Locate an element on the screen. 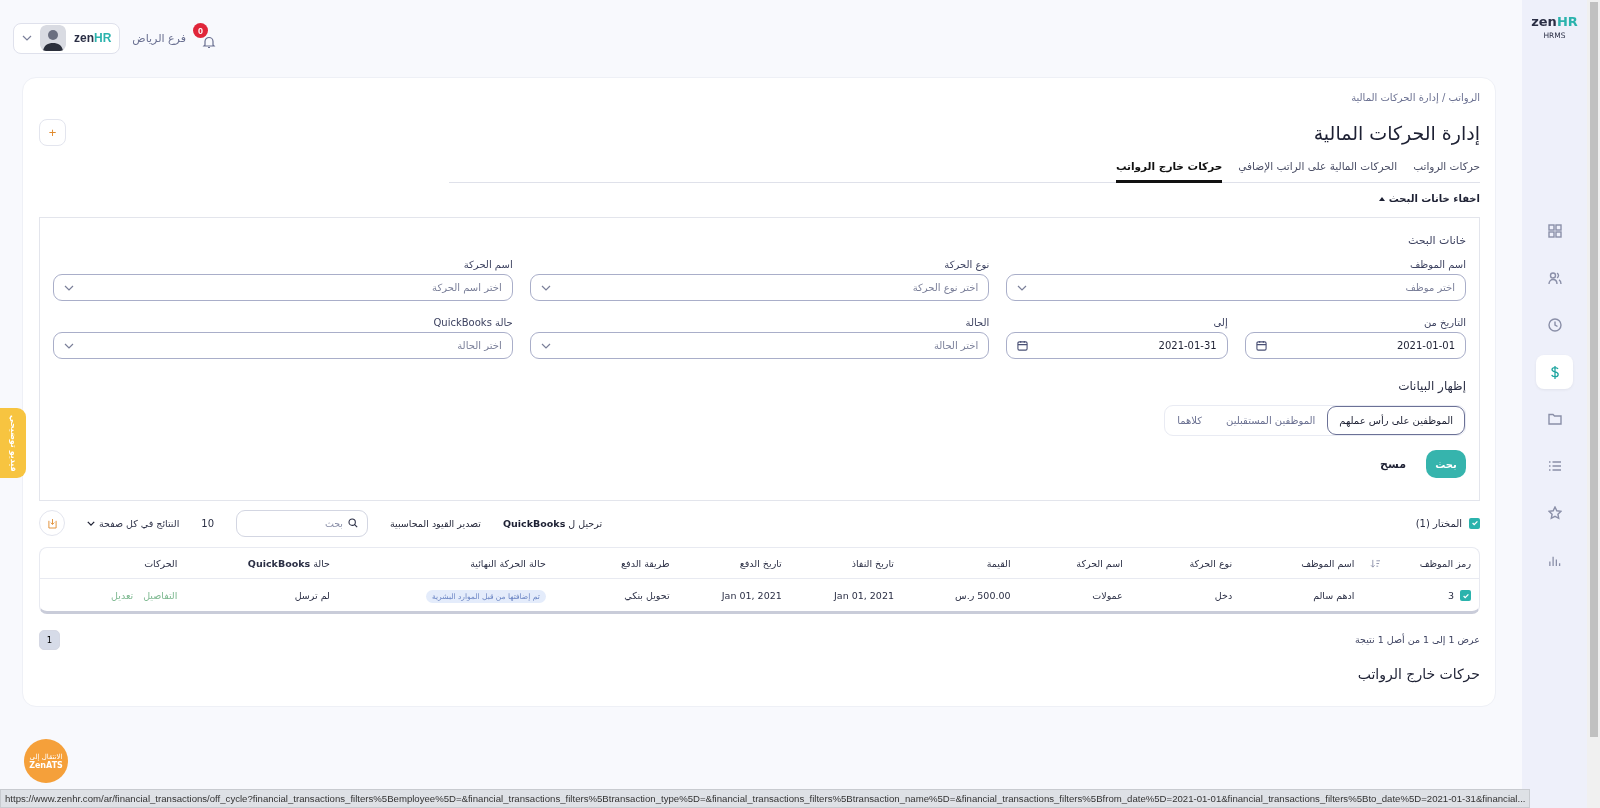  panel-title: خانات البحث is located at coordinates (1436, 240).